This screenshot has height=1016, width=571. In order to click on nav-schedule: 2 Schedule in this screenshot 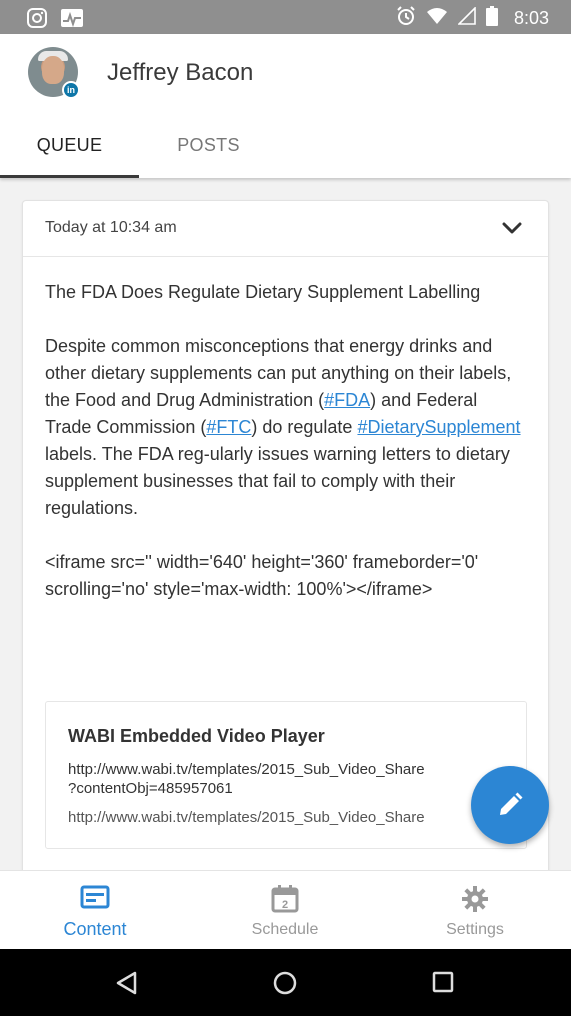, I will do `click(285, 910)`.